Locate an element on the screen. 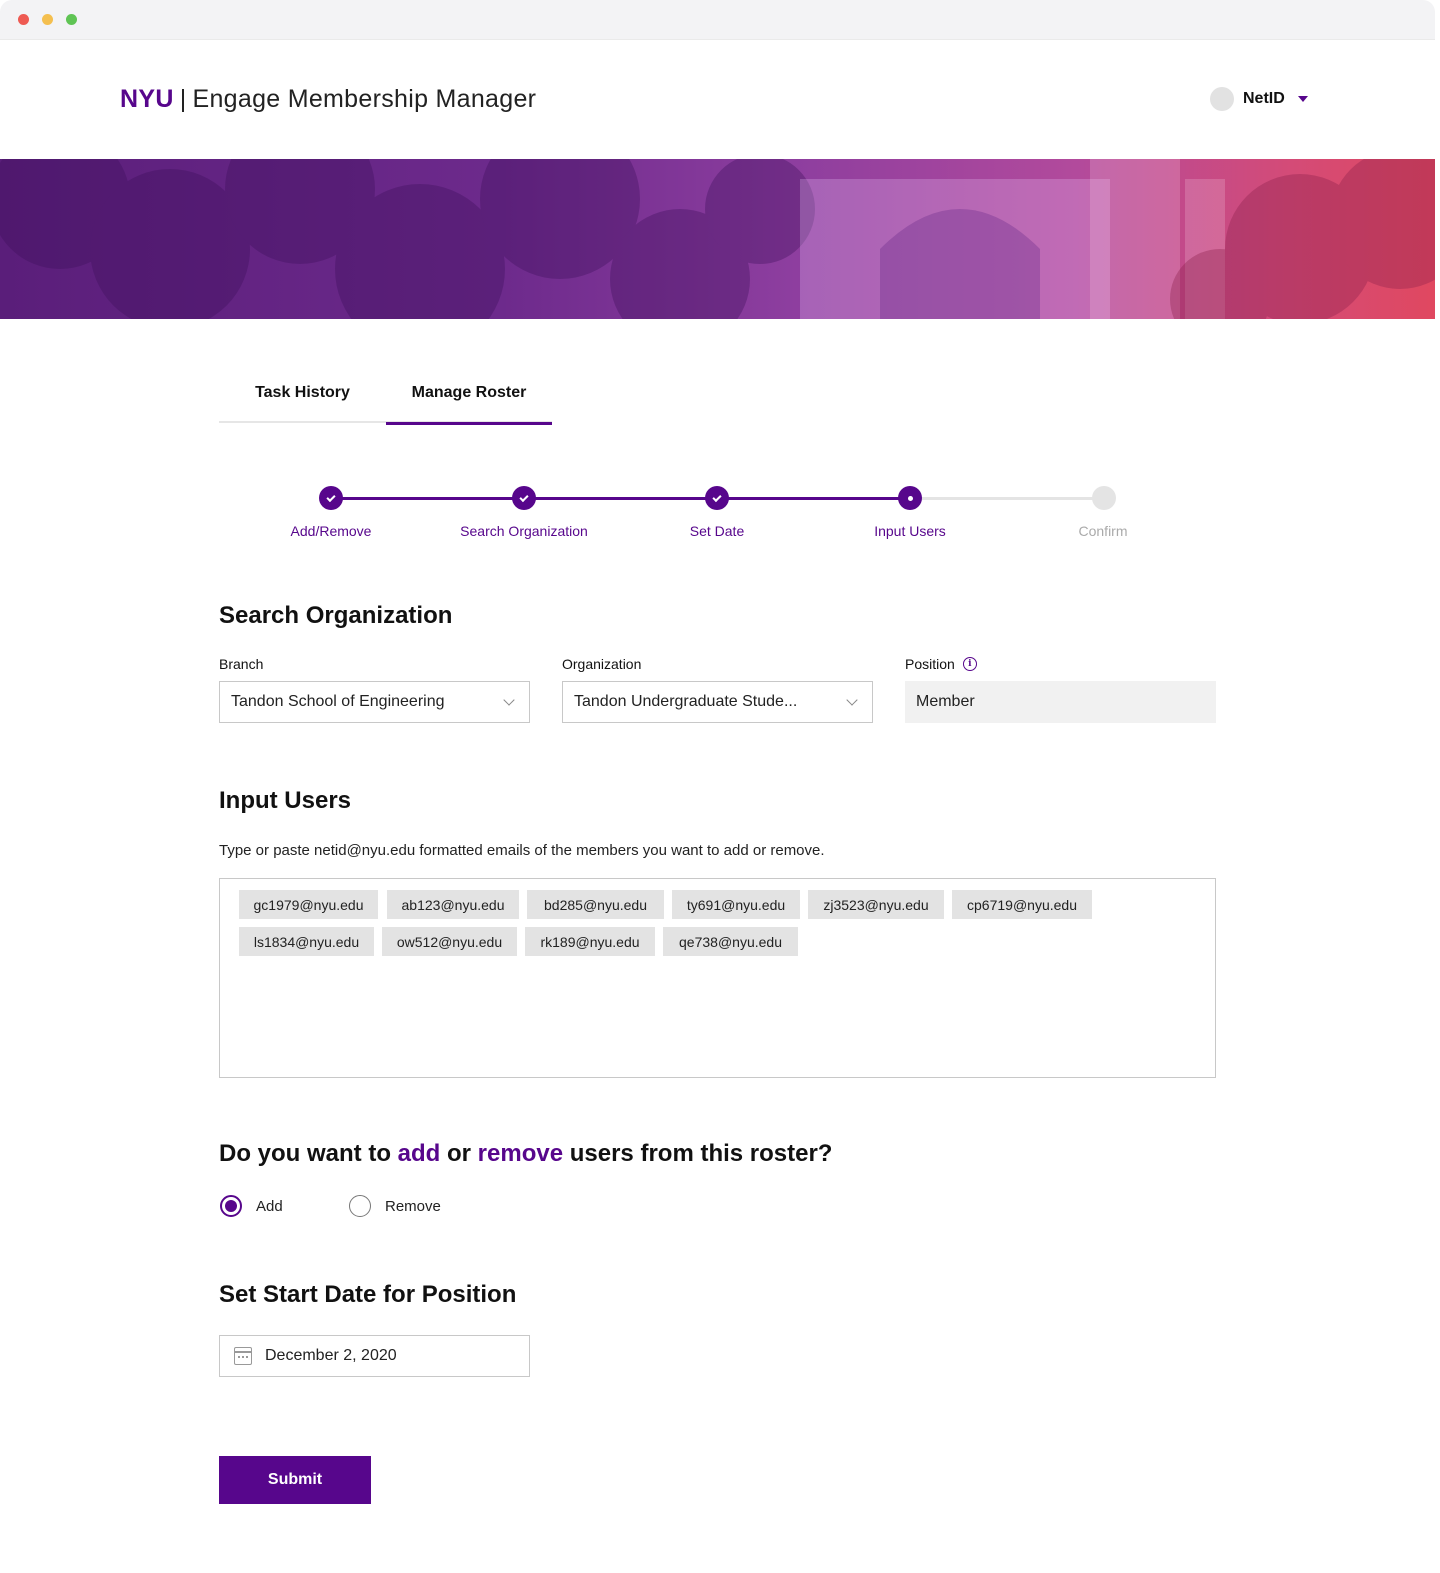 The image size is (1440, 1573). branch-label: Branch is located at coordinates (241, 664).